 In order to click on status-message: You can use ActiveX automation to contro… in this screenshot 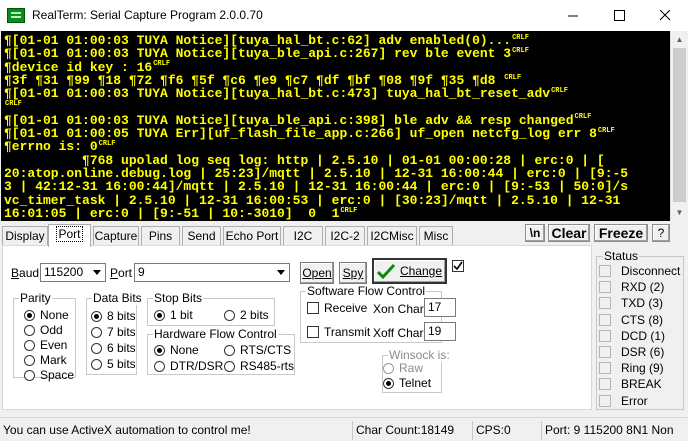, I will do `click(127, 430)`.